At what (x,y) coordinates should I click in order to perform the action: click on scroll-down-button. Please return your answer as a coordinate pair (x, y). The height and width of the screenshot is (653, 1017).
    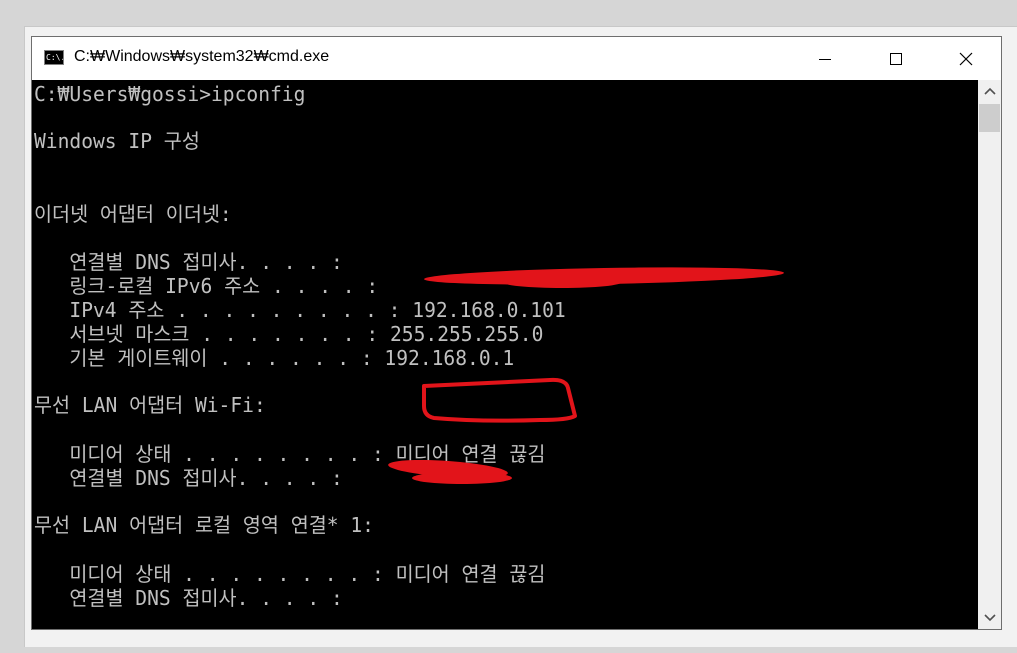
    Looking at the image, I should click on (989, 618).